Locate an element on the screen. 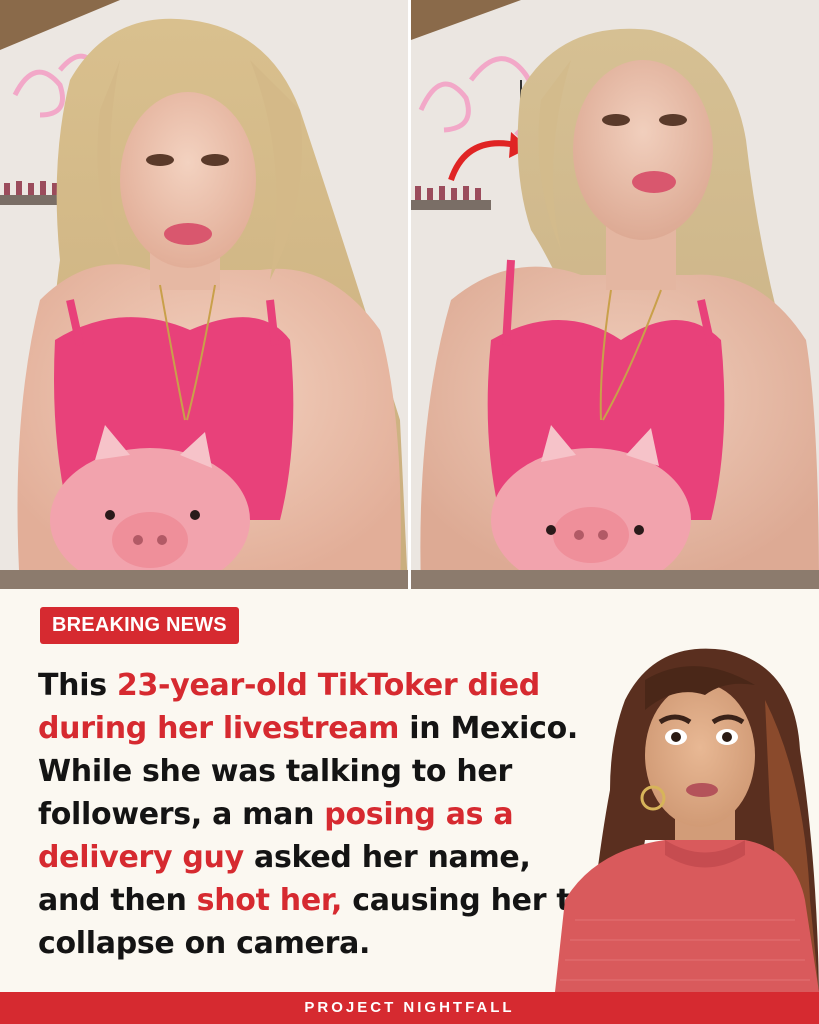 This screenshot has width=819, height=1024. headline-segment: This is located at coordinates (77, 685).